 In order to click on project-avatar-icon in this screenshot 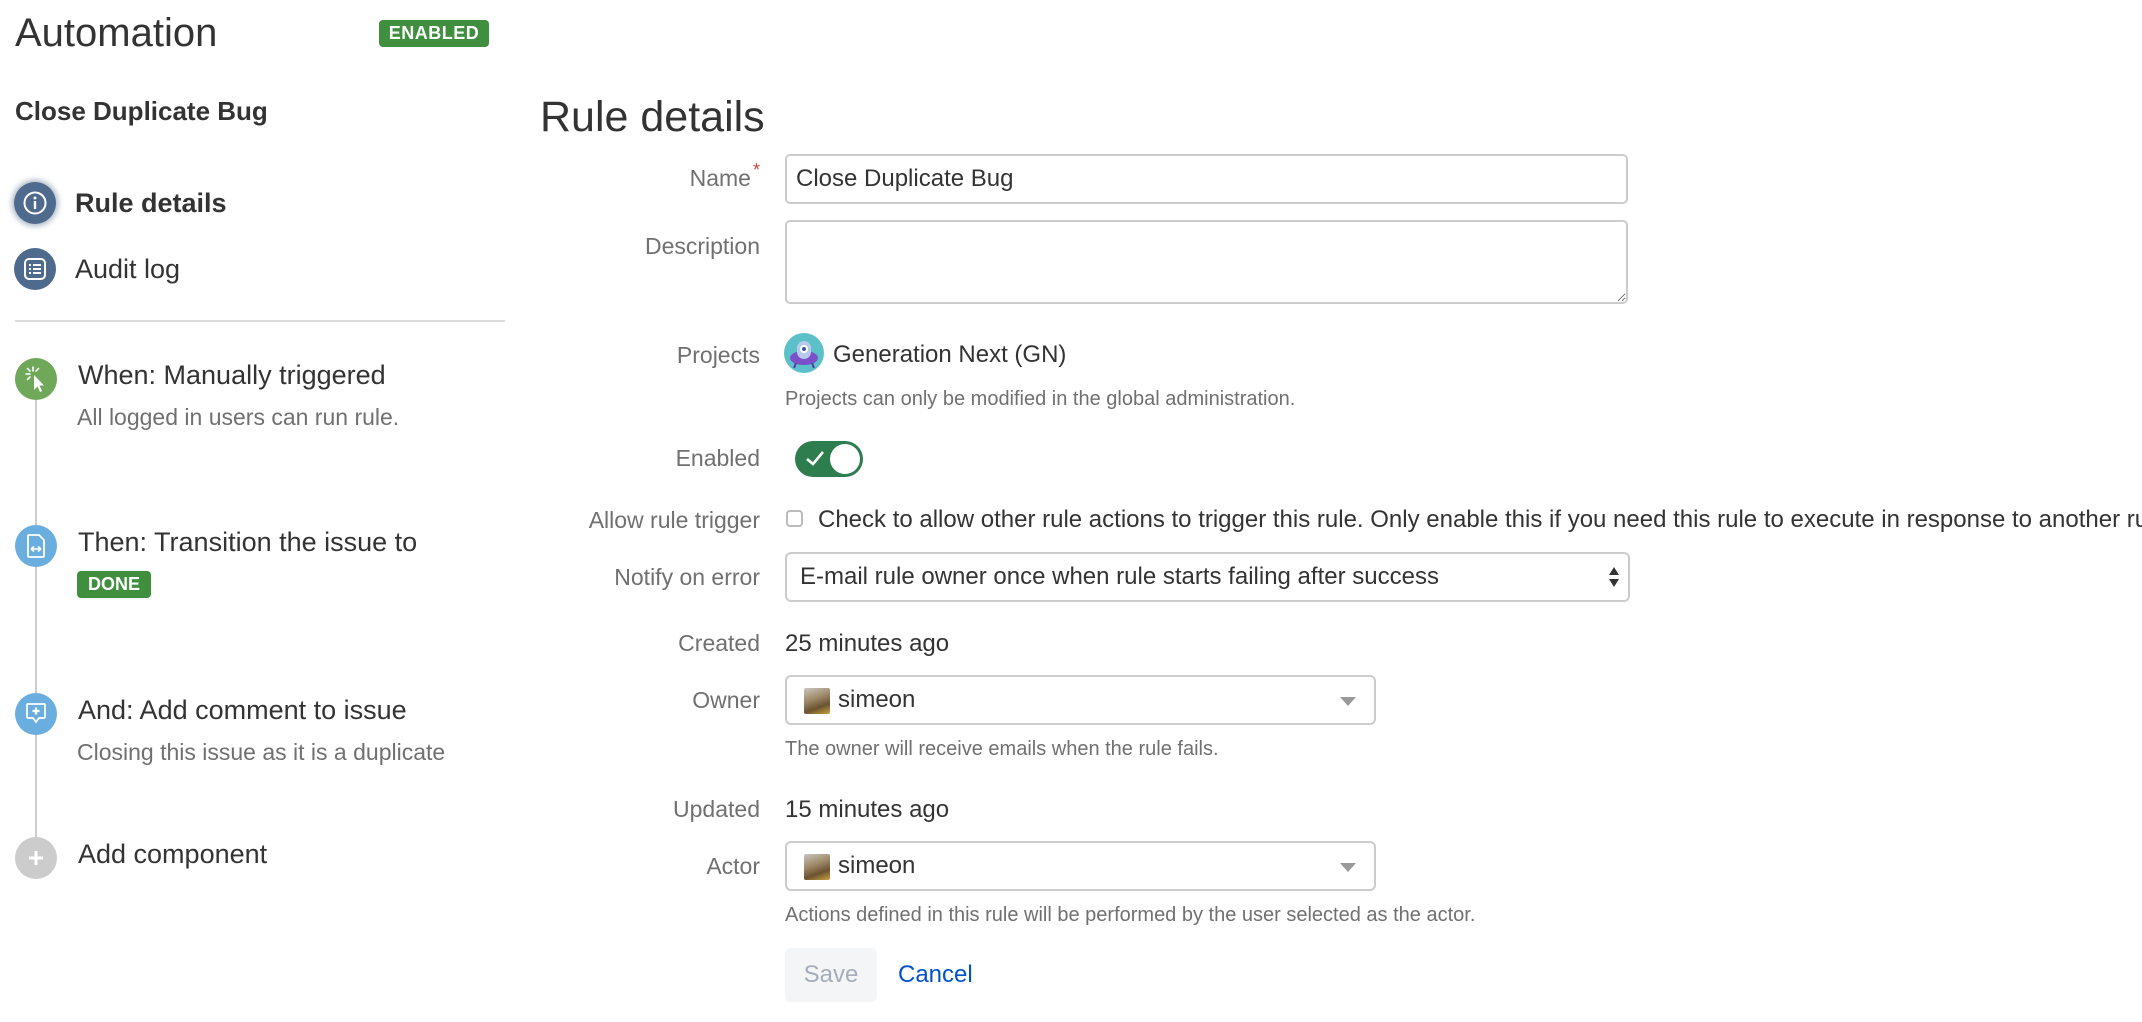, I will do `click(804, 353)`.